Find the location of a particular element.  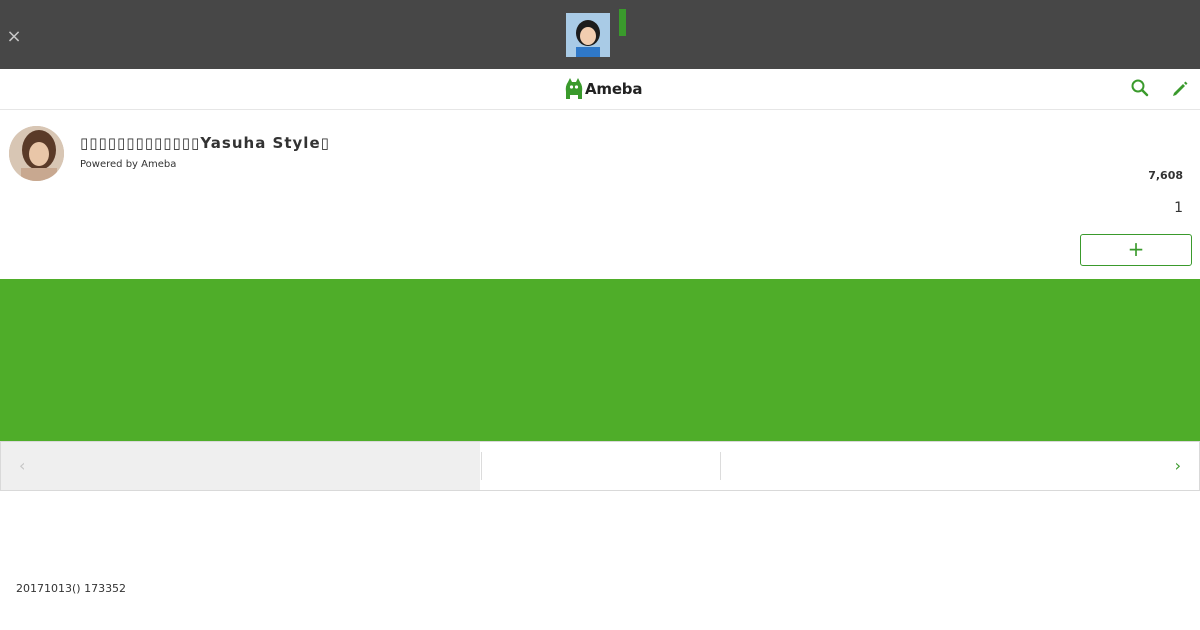

nav-divider is located at coordinates (481, 466).